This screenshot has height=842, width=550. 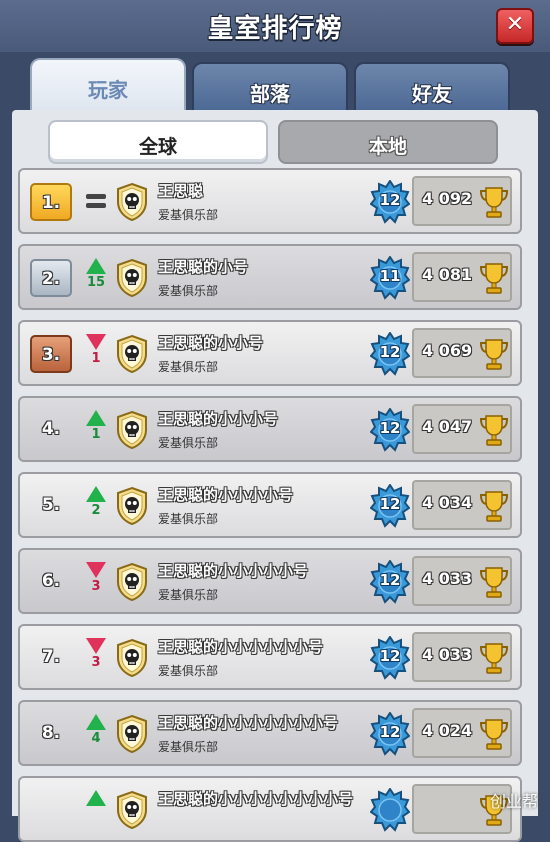 I want to click on tab-label: 部落, so click(x=270, y=94).